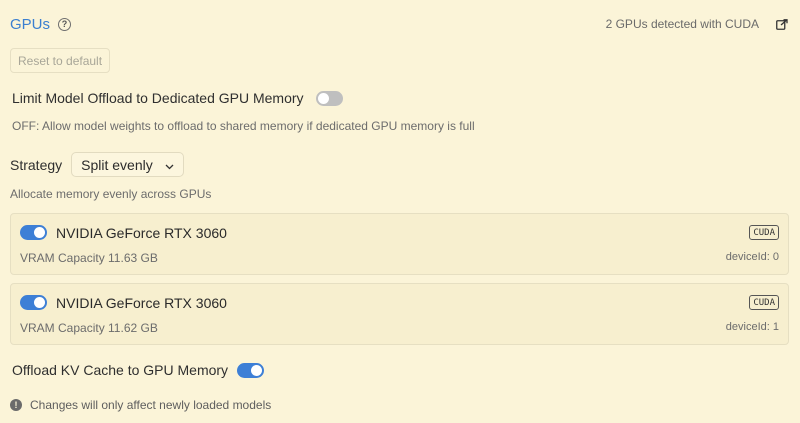 The height and width of the screenshot is (423, 800). I want to click on gpu-device-id: deviceId: 1, so click(752, 327).